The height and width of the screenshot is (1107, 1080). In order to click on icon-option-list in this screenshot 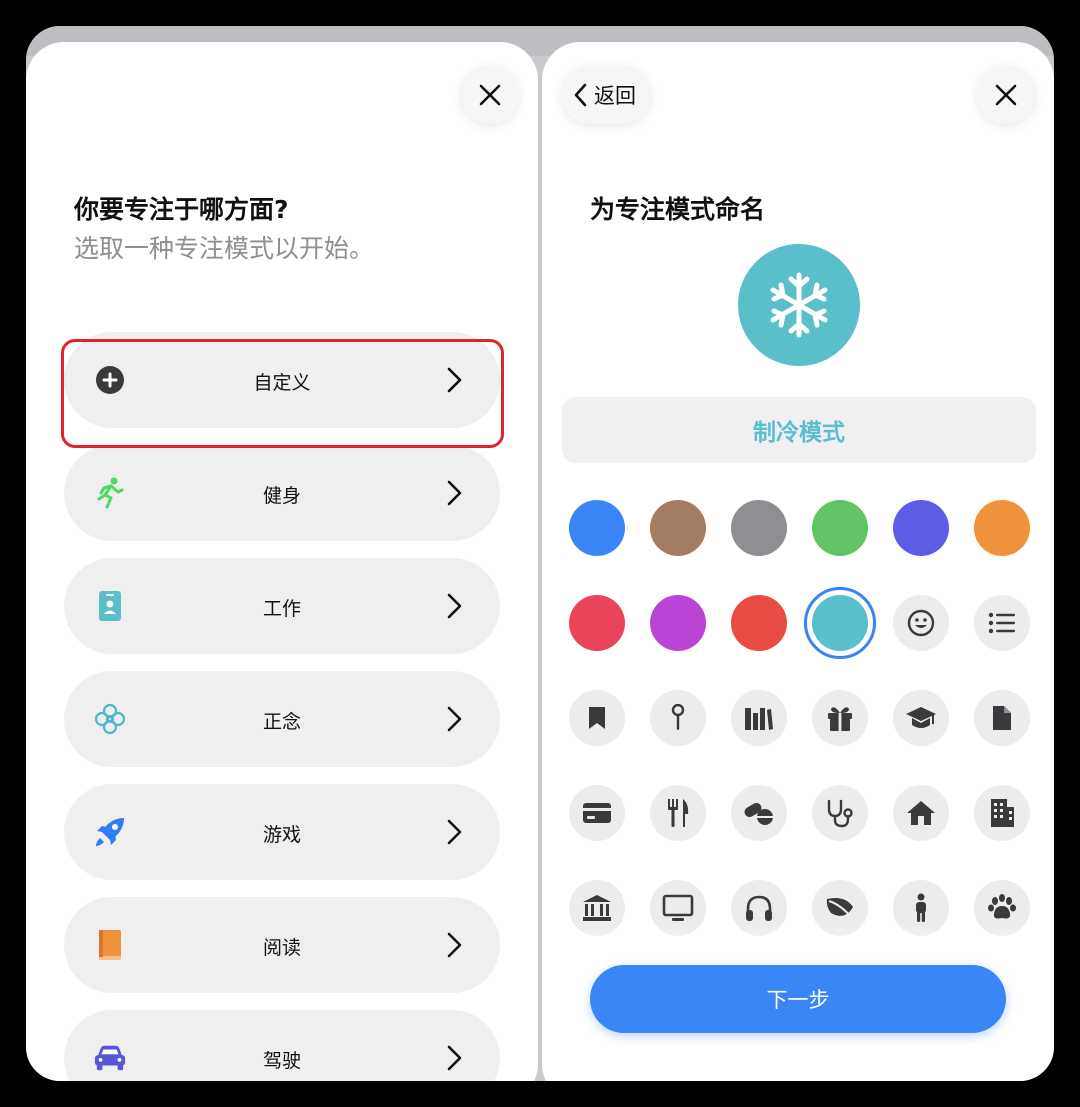, I will do `click(1002, 623)`.